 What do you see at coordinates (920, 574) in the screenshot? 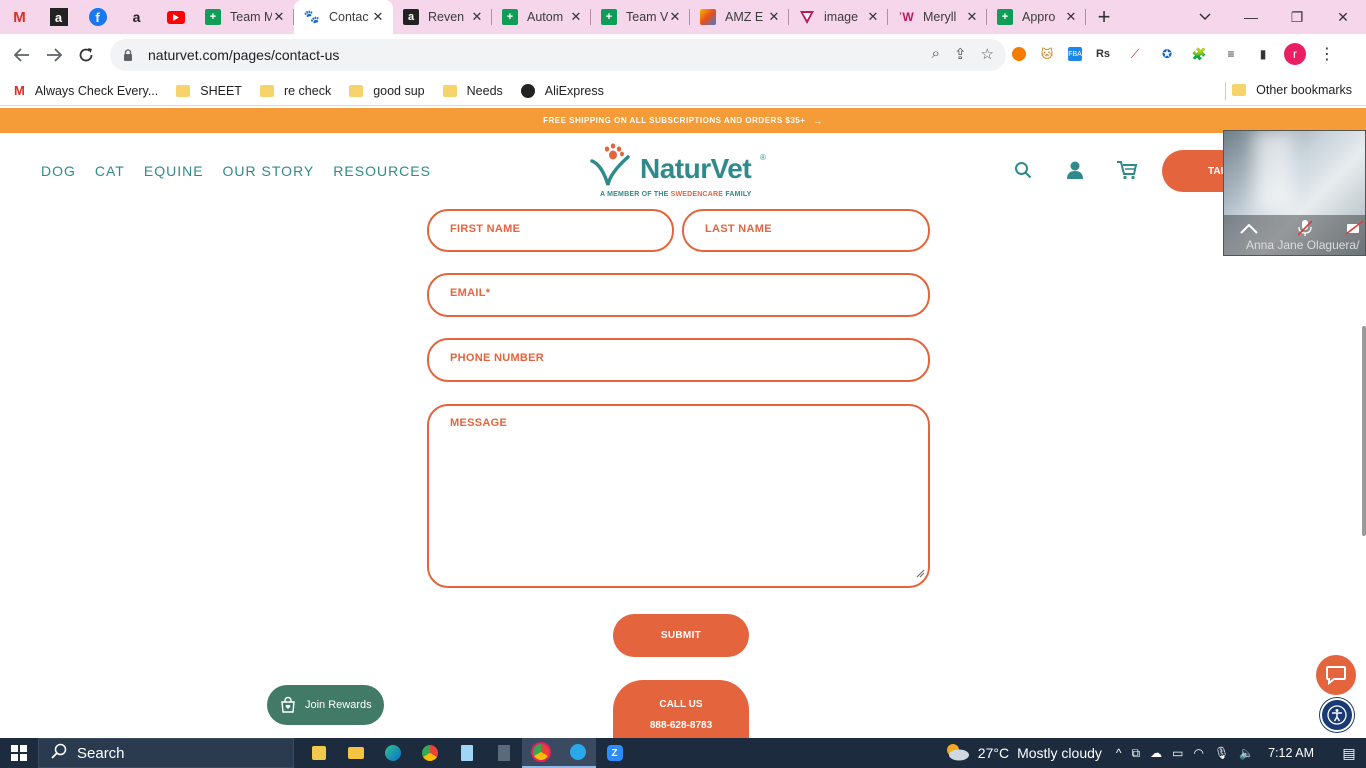
I see `resize-handle-icon` at bounding box center [920, 574].